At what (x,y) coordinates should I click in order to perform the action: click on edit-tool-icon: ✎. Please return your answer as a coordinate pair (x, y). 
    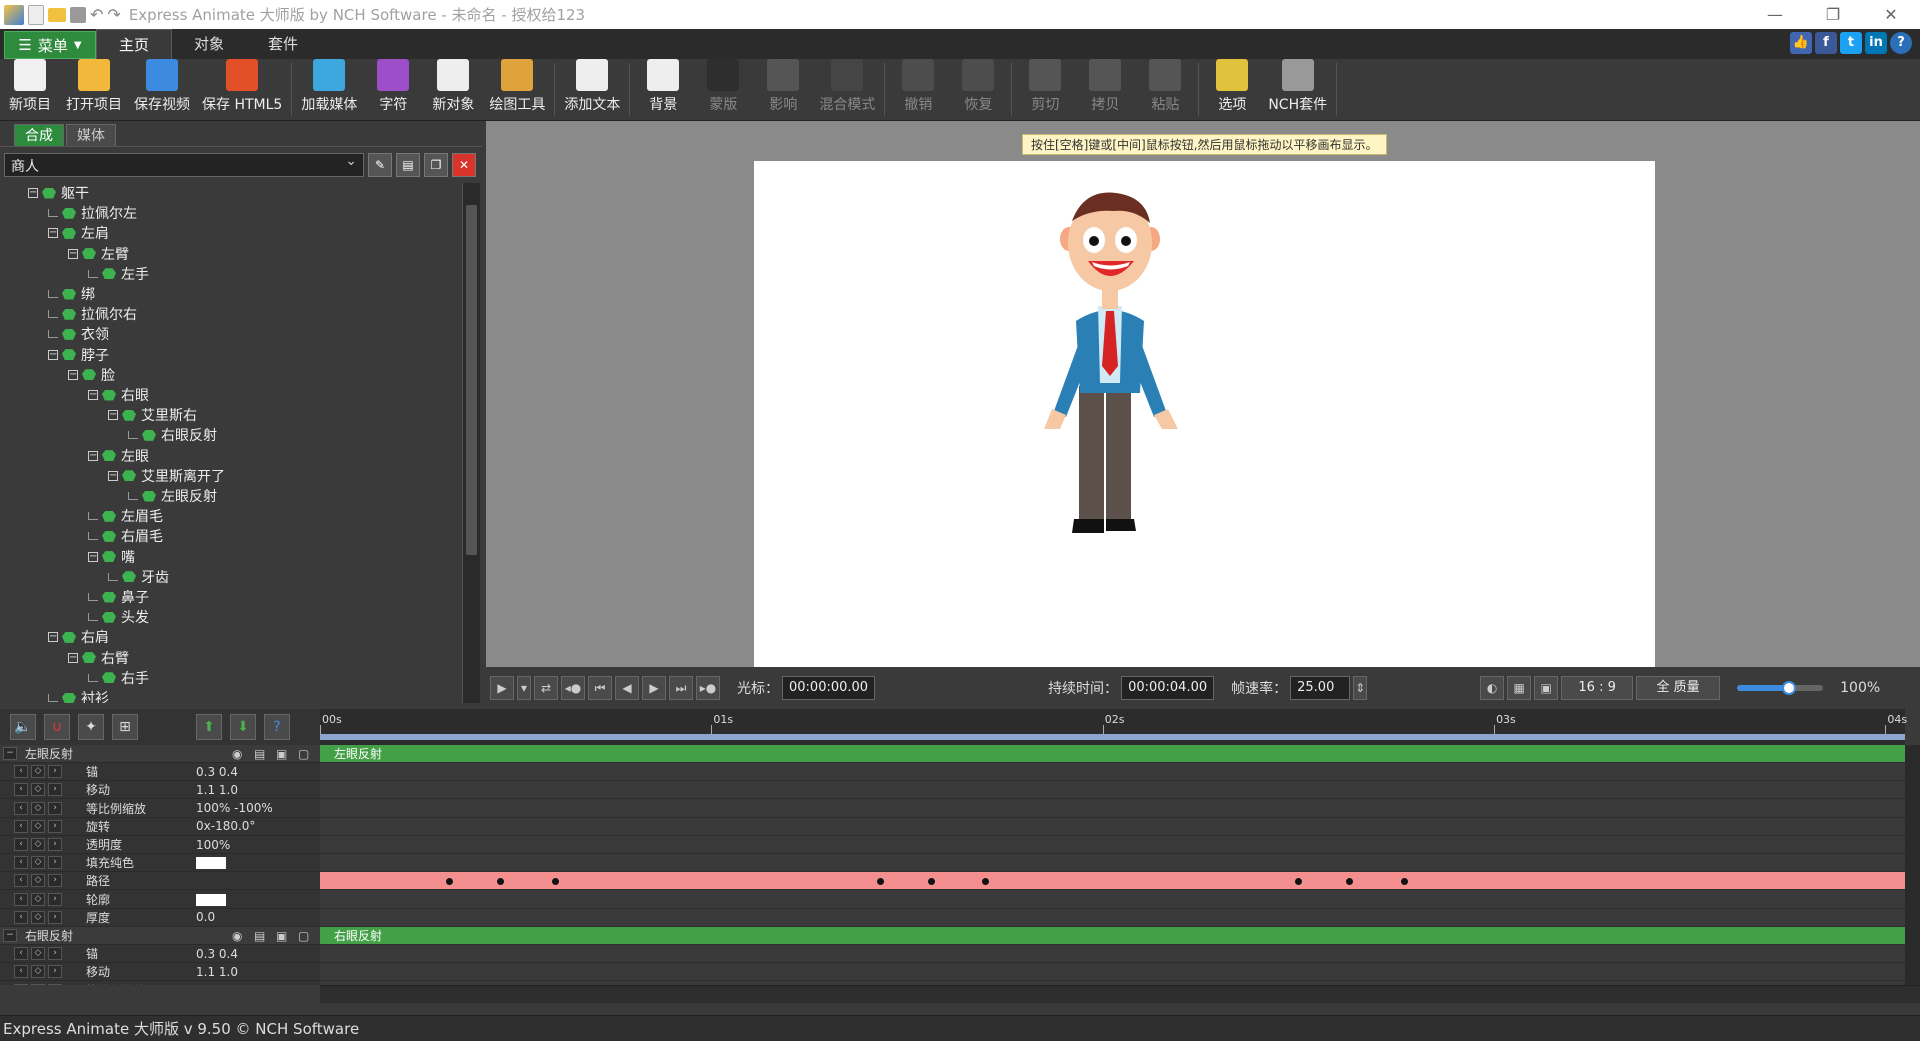
    Looking at the image, I should click on (380, 165).